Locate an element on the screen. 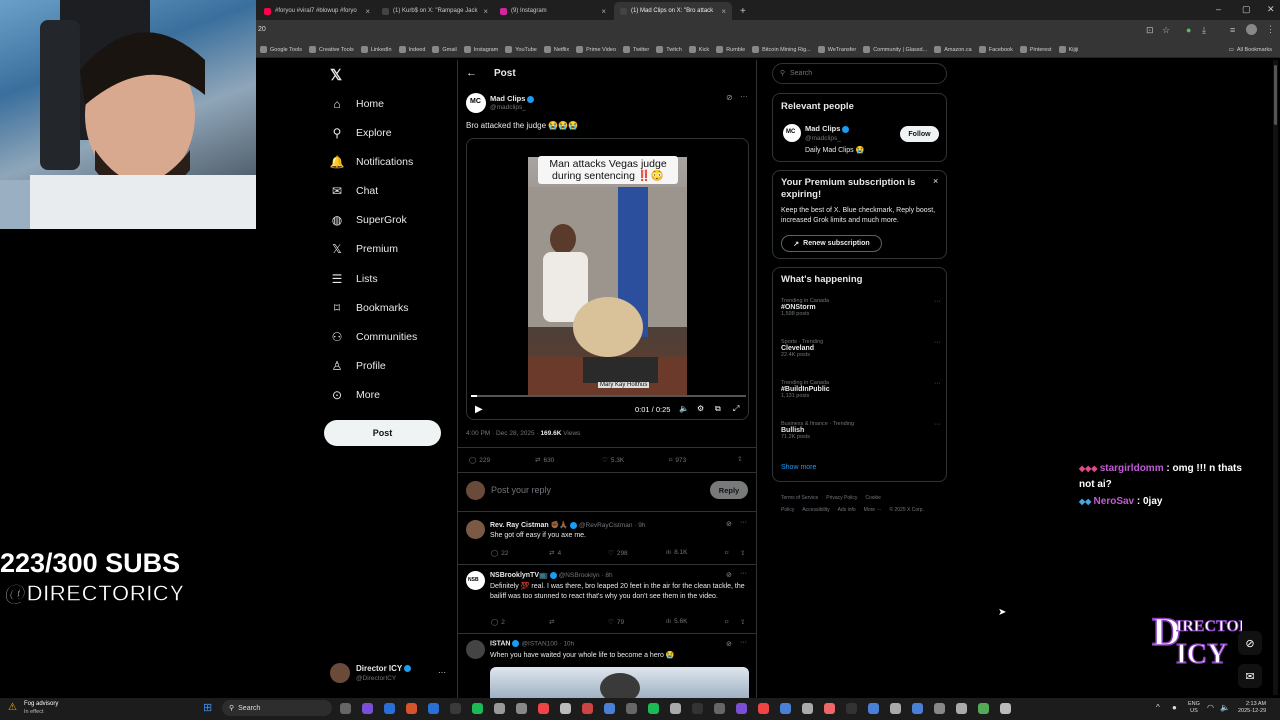  downloads-icon: ⤓ is located at coordinates (1204, 30).